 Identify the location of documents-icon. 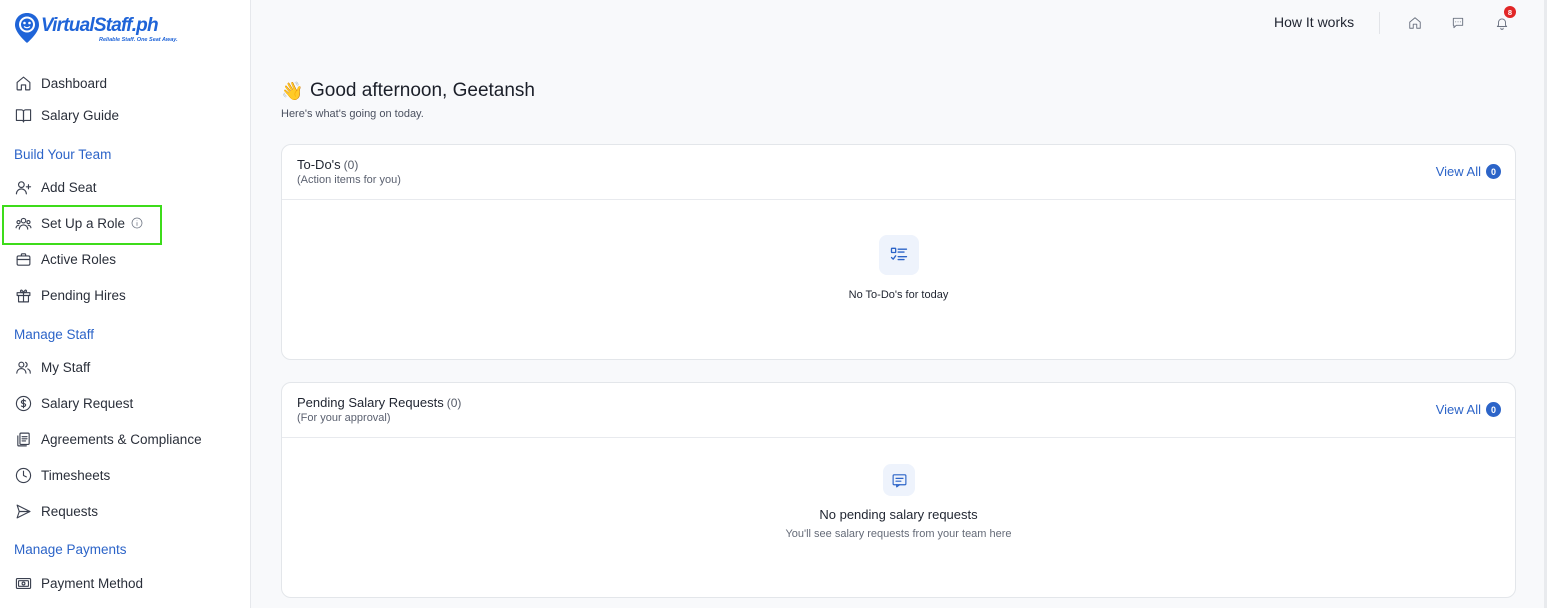
(23, 439).